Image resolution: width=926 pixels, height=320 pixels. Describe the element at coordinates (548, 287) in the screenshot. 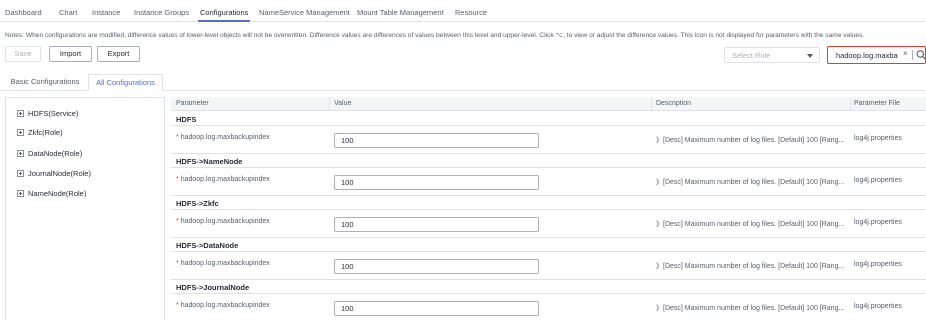

I see `table-group-row: HDFS->JournalNode` at that location.